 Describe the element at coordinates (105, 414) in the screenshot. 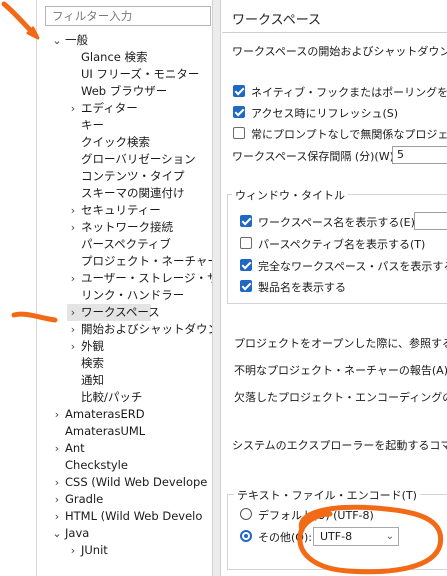

I see `tree-item-label: AmaterasERD` at that location.